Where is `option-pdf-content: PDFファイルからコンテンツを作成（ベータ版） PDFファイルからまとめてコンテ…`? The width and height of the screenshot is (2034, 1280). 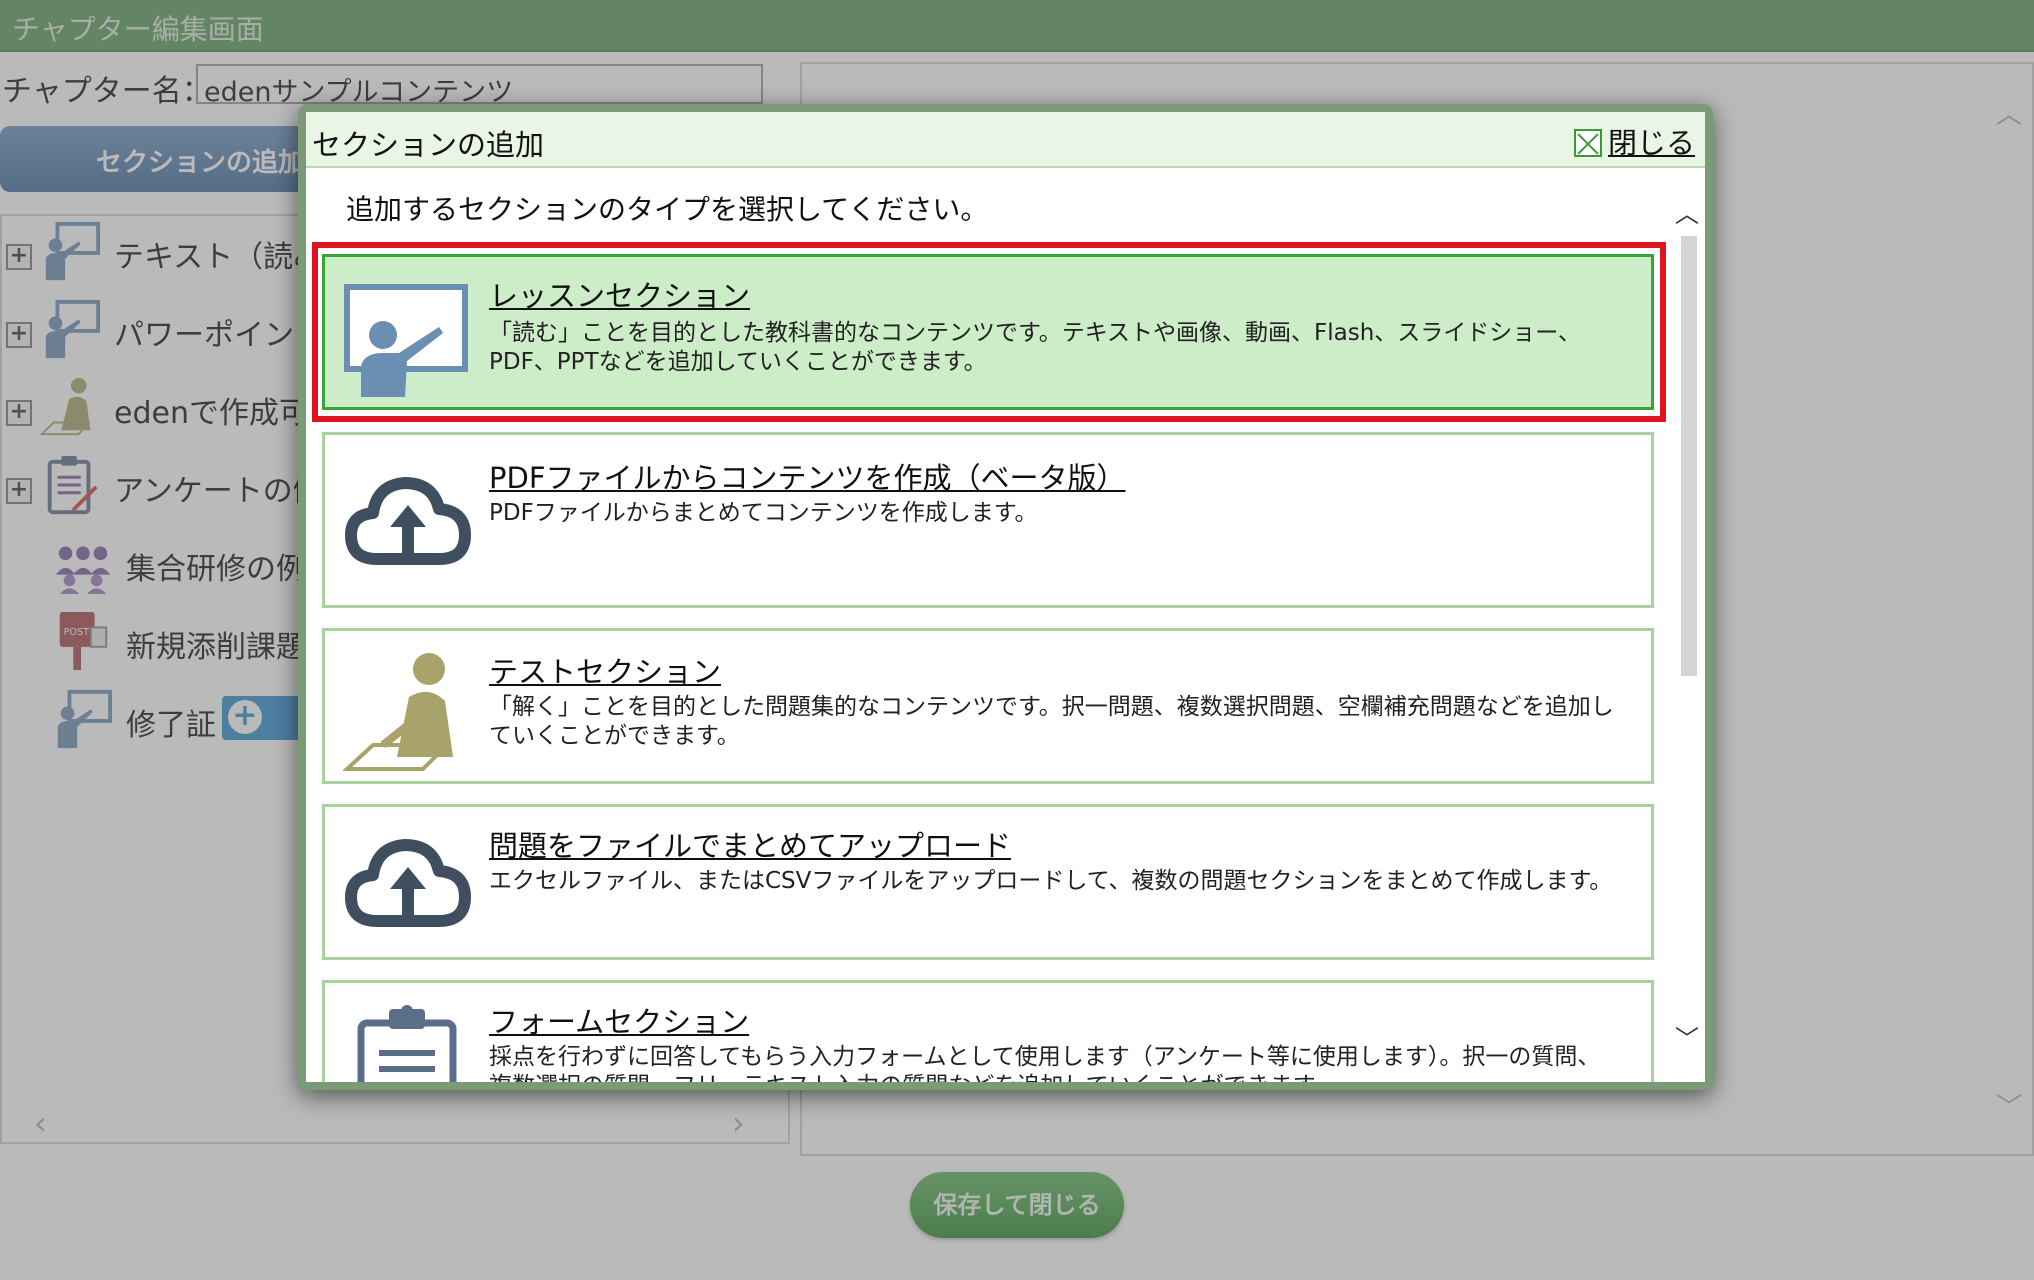
option-pdf-content: PDFファイルからコンテンツを作成（ベータ版） PDFファイルからまとめてコンテ… is located at coordinates (988, 520).